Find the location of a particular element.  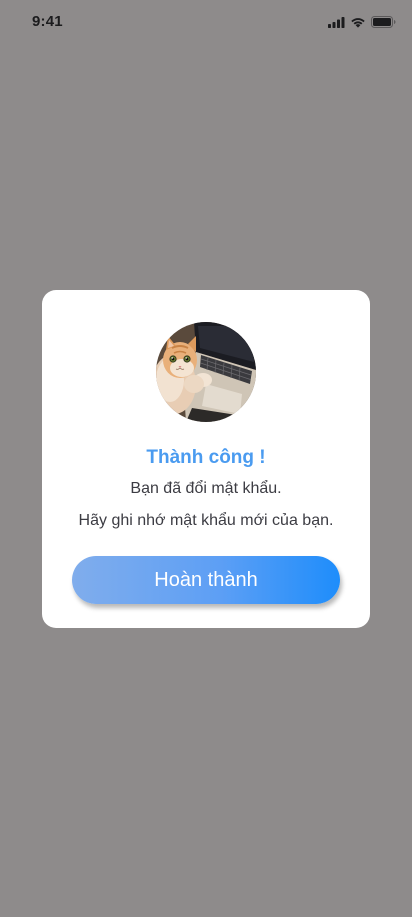

cat-on-laptop-image is located at coordinates (206, 372).